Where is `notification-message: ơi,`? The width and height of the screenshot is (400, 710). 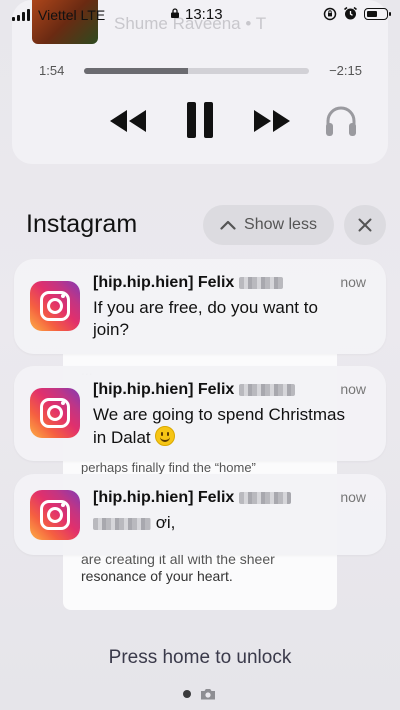 notification-message: ơi, is located at coordinates (225, 523).